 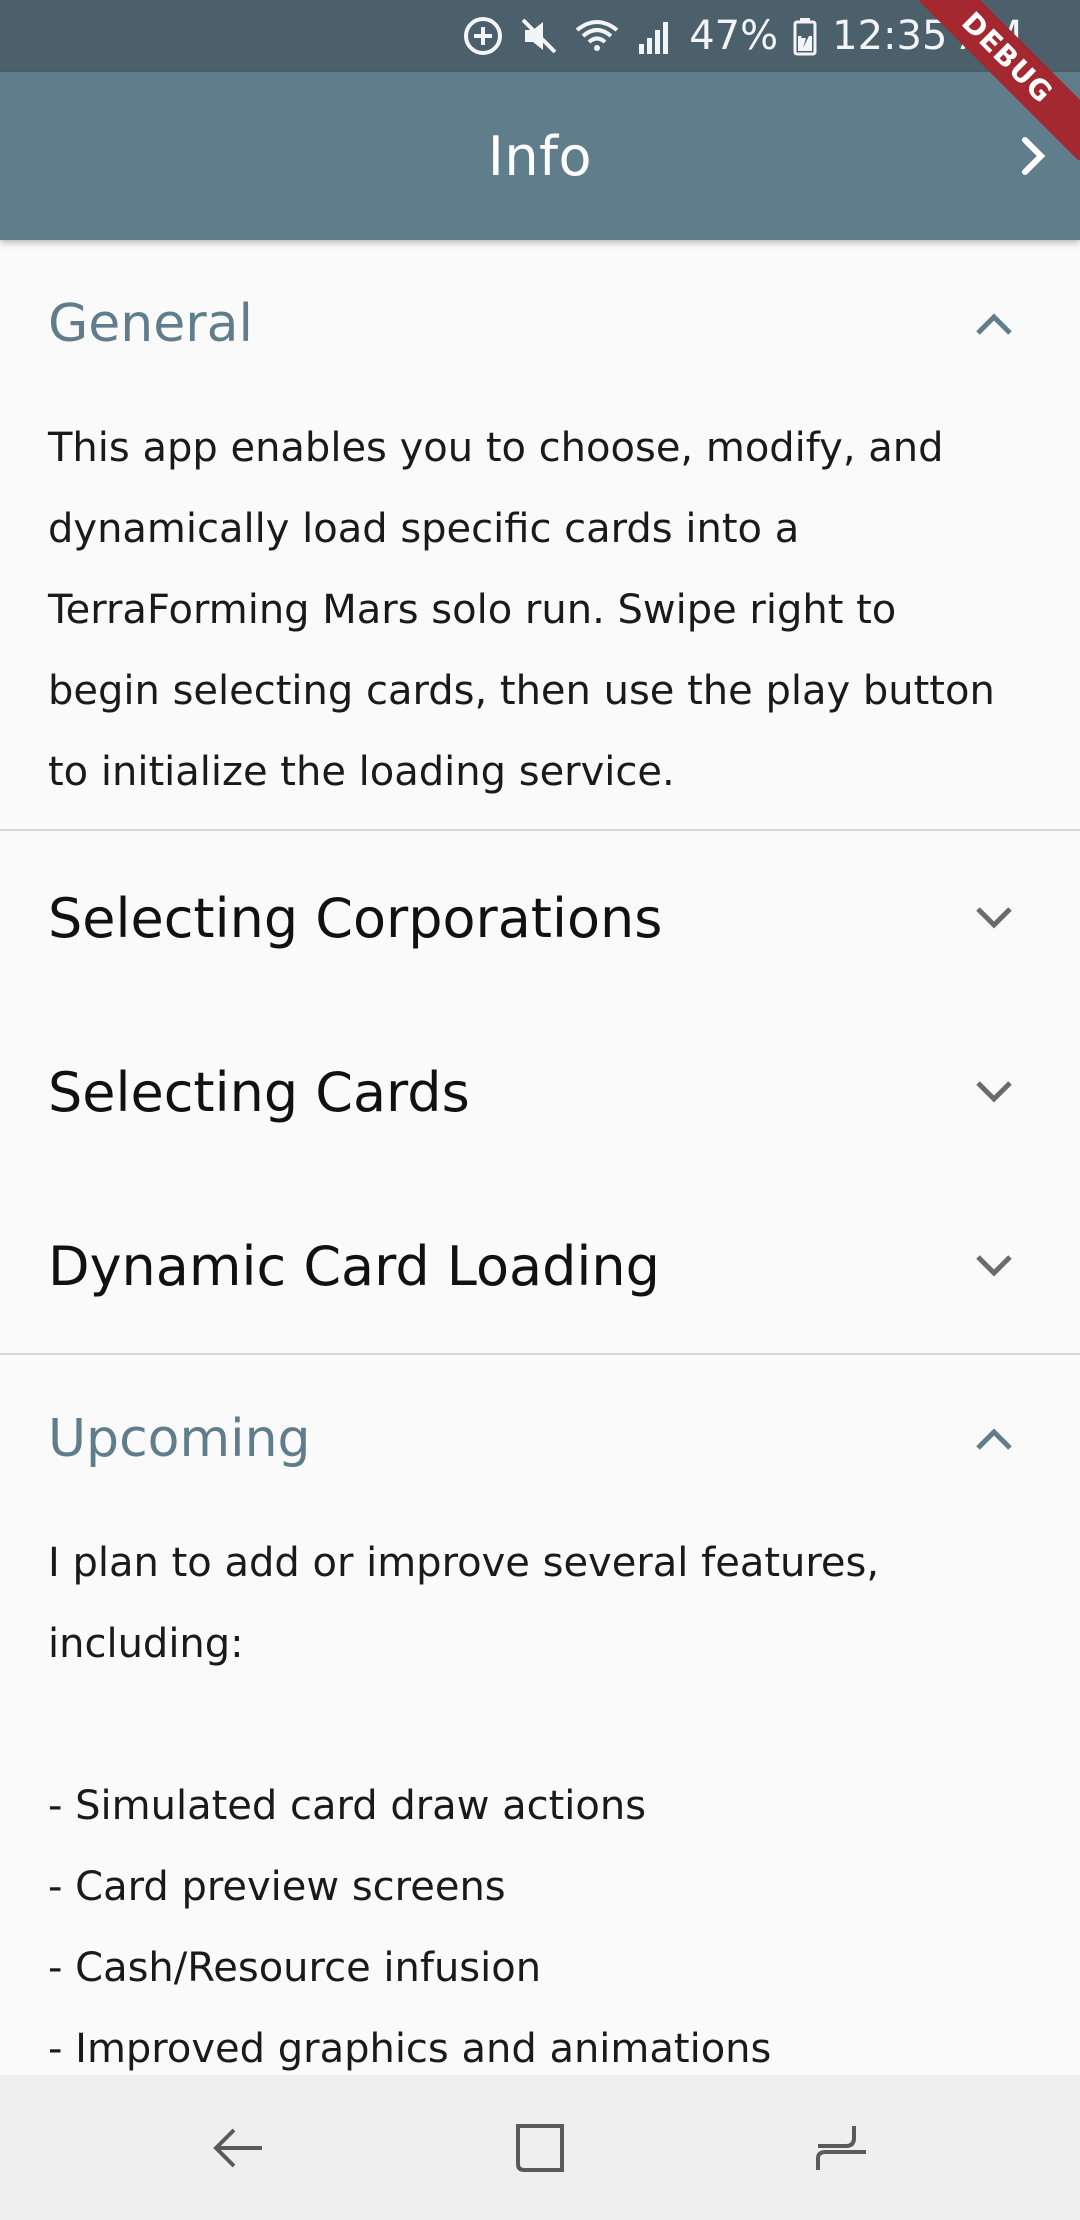 I want to click on system-nav-bar, so click(x=540, y=2147).